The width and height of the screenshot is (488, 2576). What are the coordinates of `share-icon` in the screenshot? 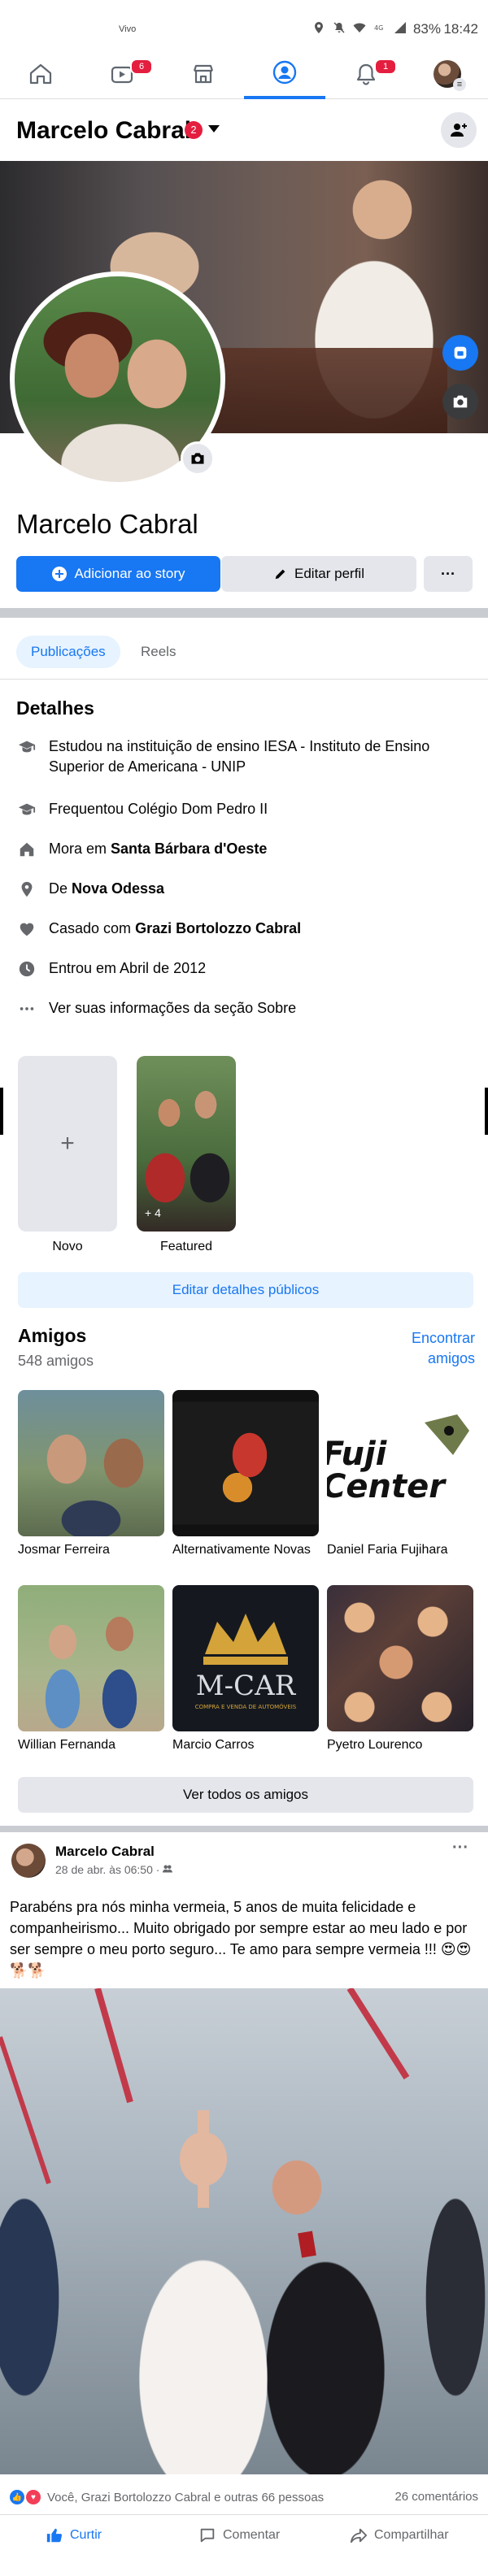 It's located at (359, 2535).